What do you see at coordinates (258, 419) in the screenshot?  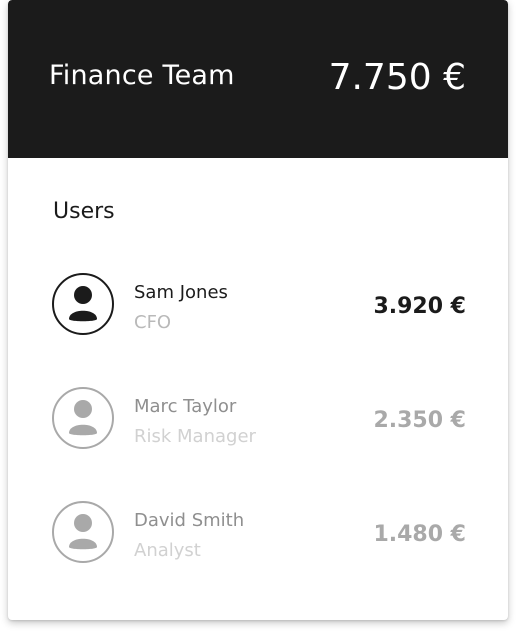 I see `user-row-marc-taylor: Marc Taylor Risk Manager 2.350 €` at bounding box center [258, 419].